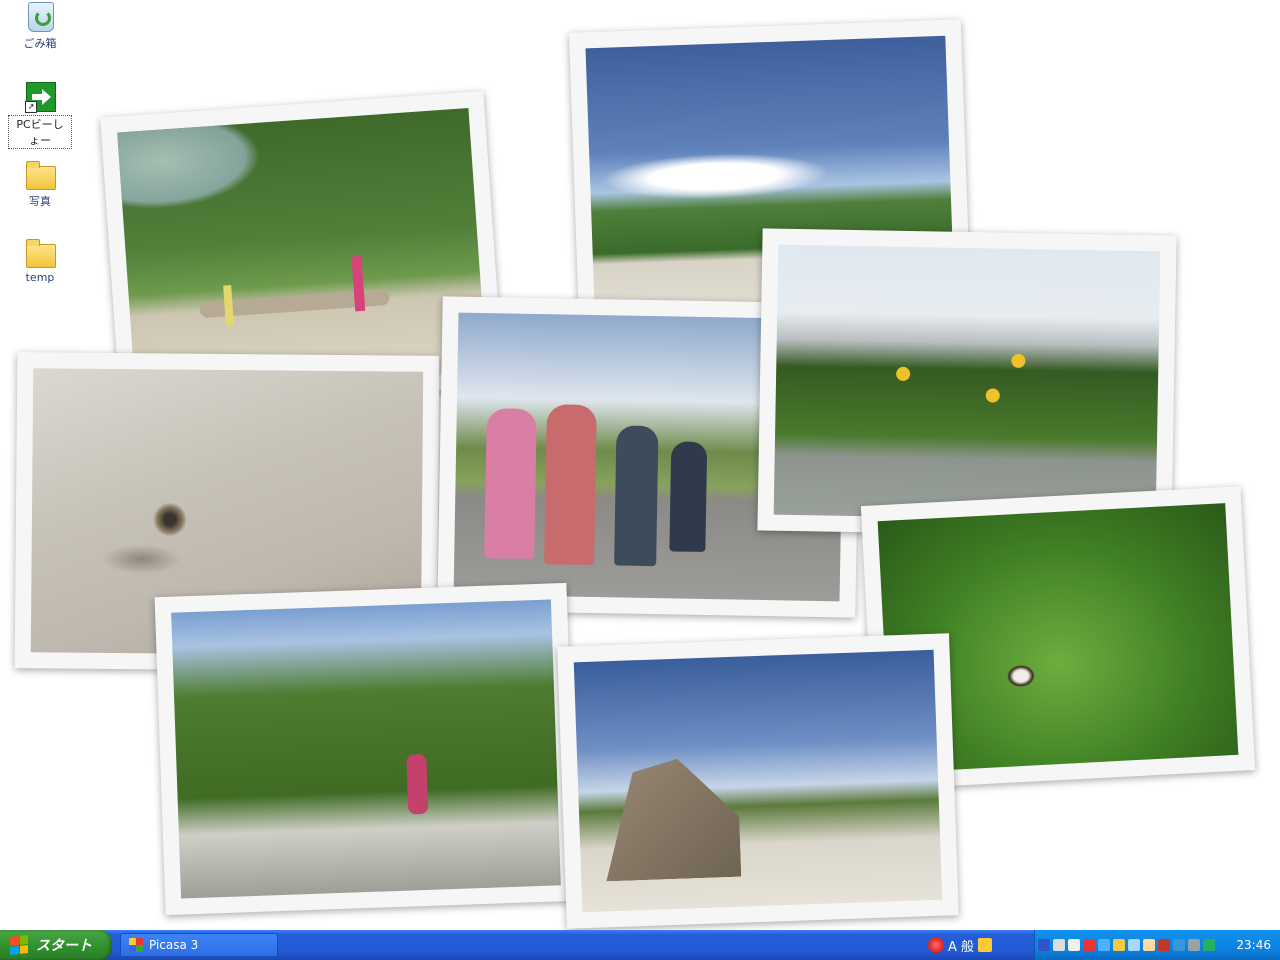  I want to click on tray-security-icon, so click(1089, 945).